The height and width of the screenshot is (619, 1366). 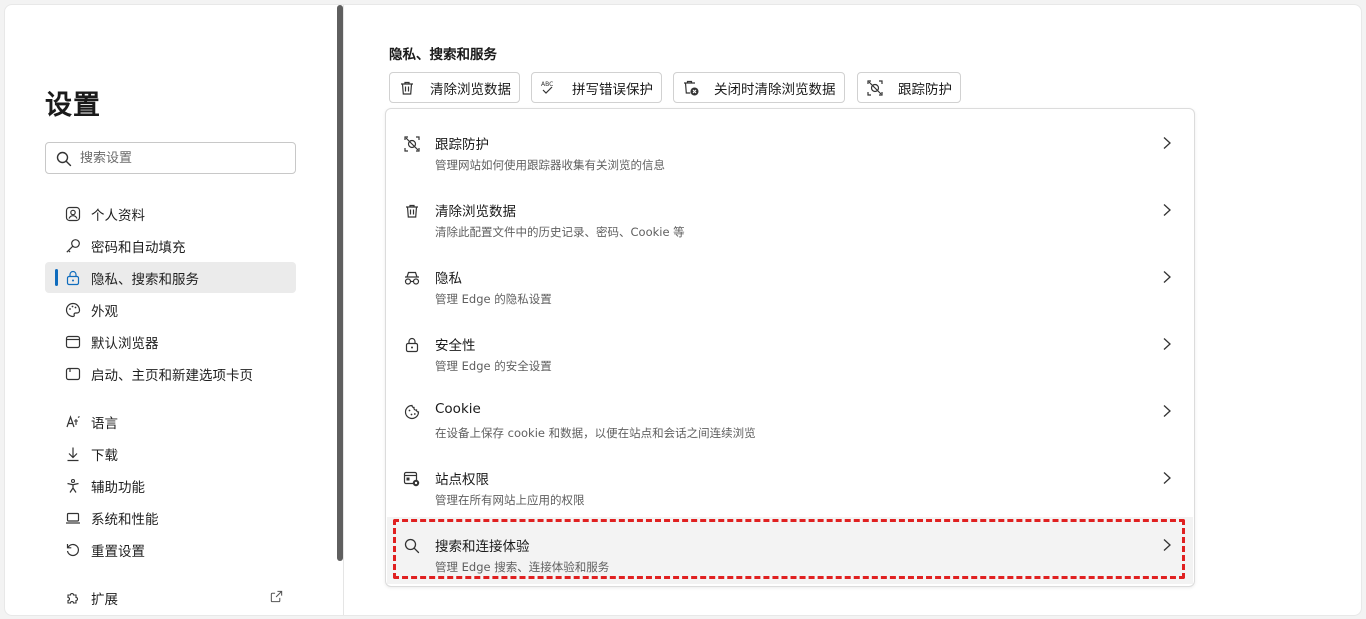 What do you see at coordinates (595, 433) in the screenshot?
I see `row-subtitle: 在设备上保存 cookie 和数据，以便在站点和会话之间连续浏览` at bounding box center [595, 433].